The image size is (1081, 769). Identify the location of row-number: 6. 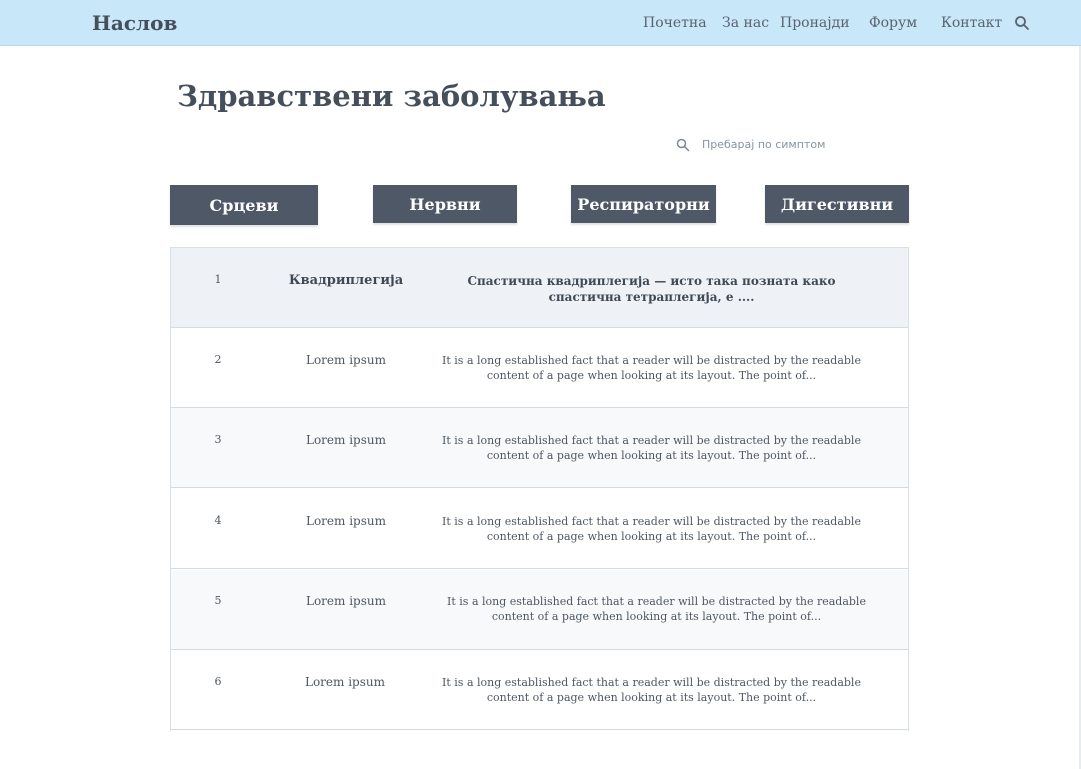
(218, 681).